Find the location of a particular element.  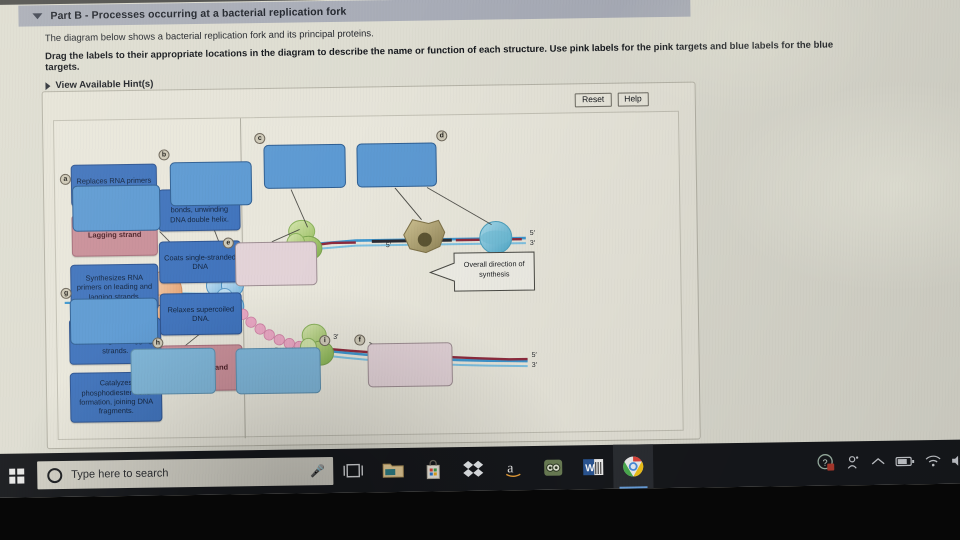

synthesis-direction-callout: Overall direction of synthesis is located at coordinates (482, 272).